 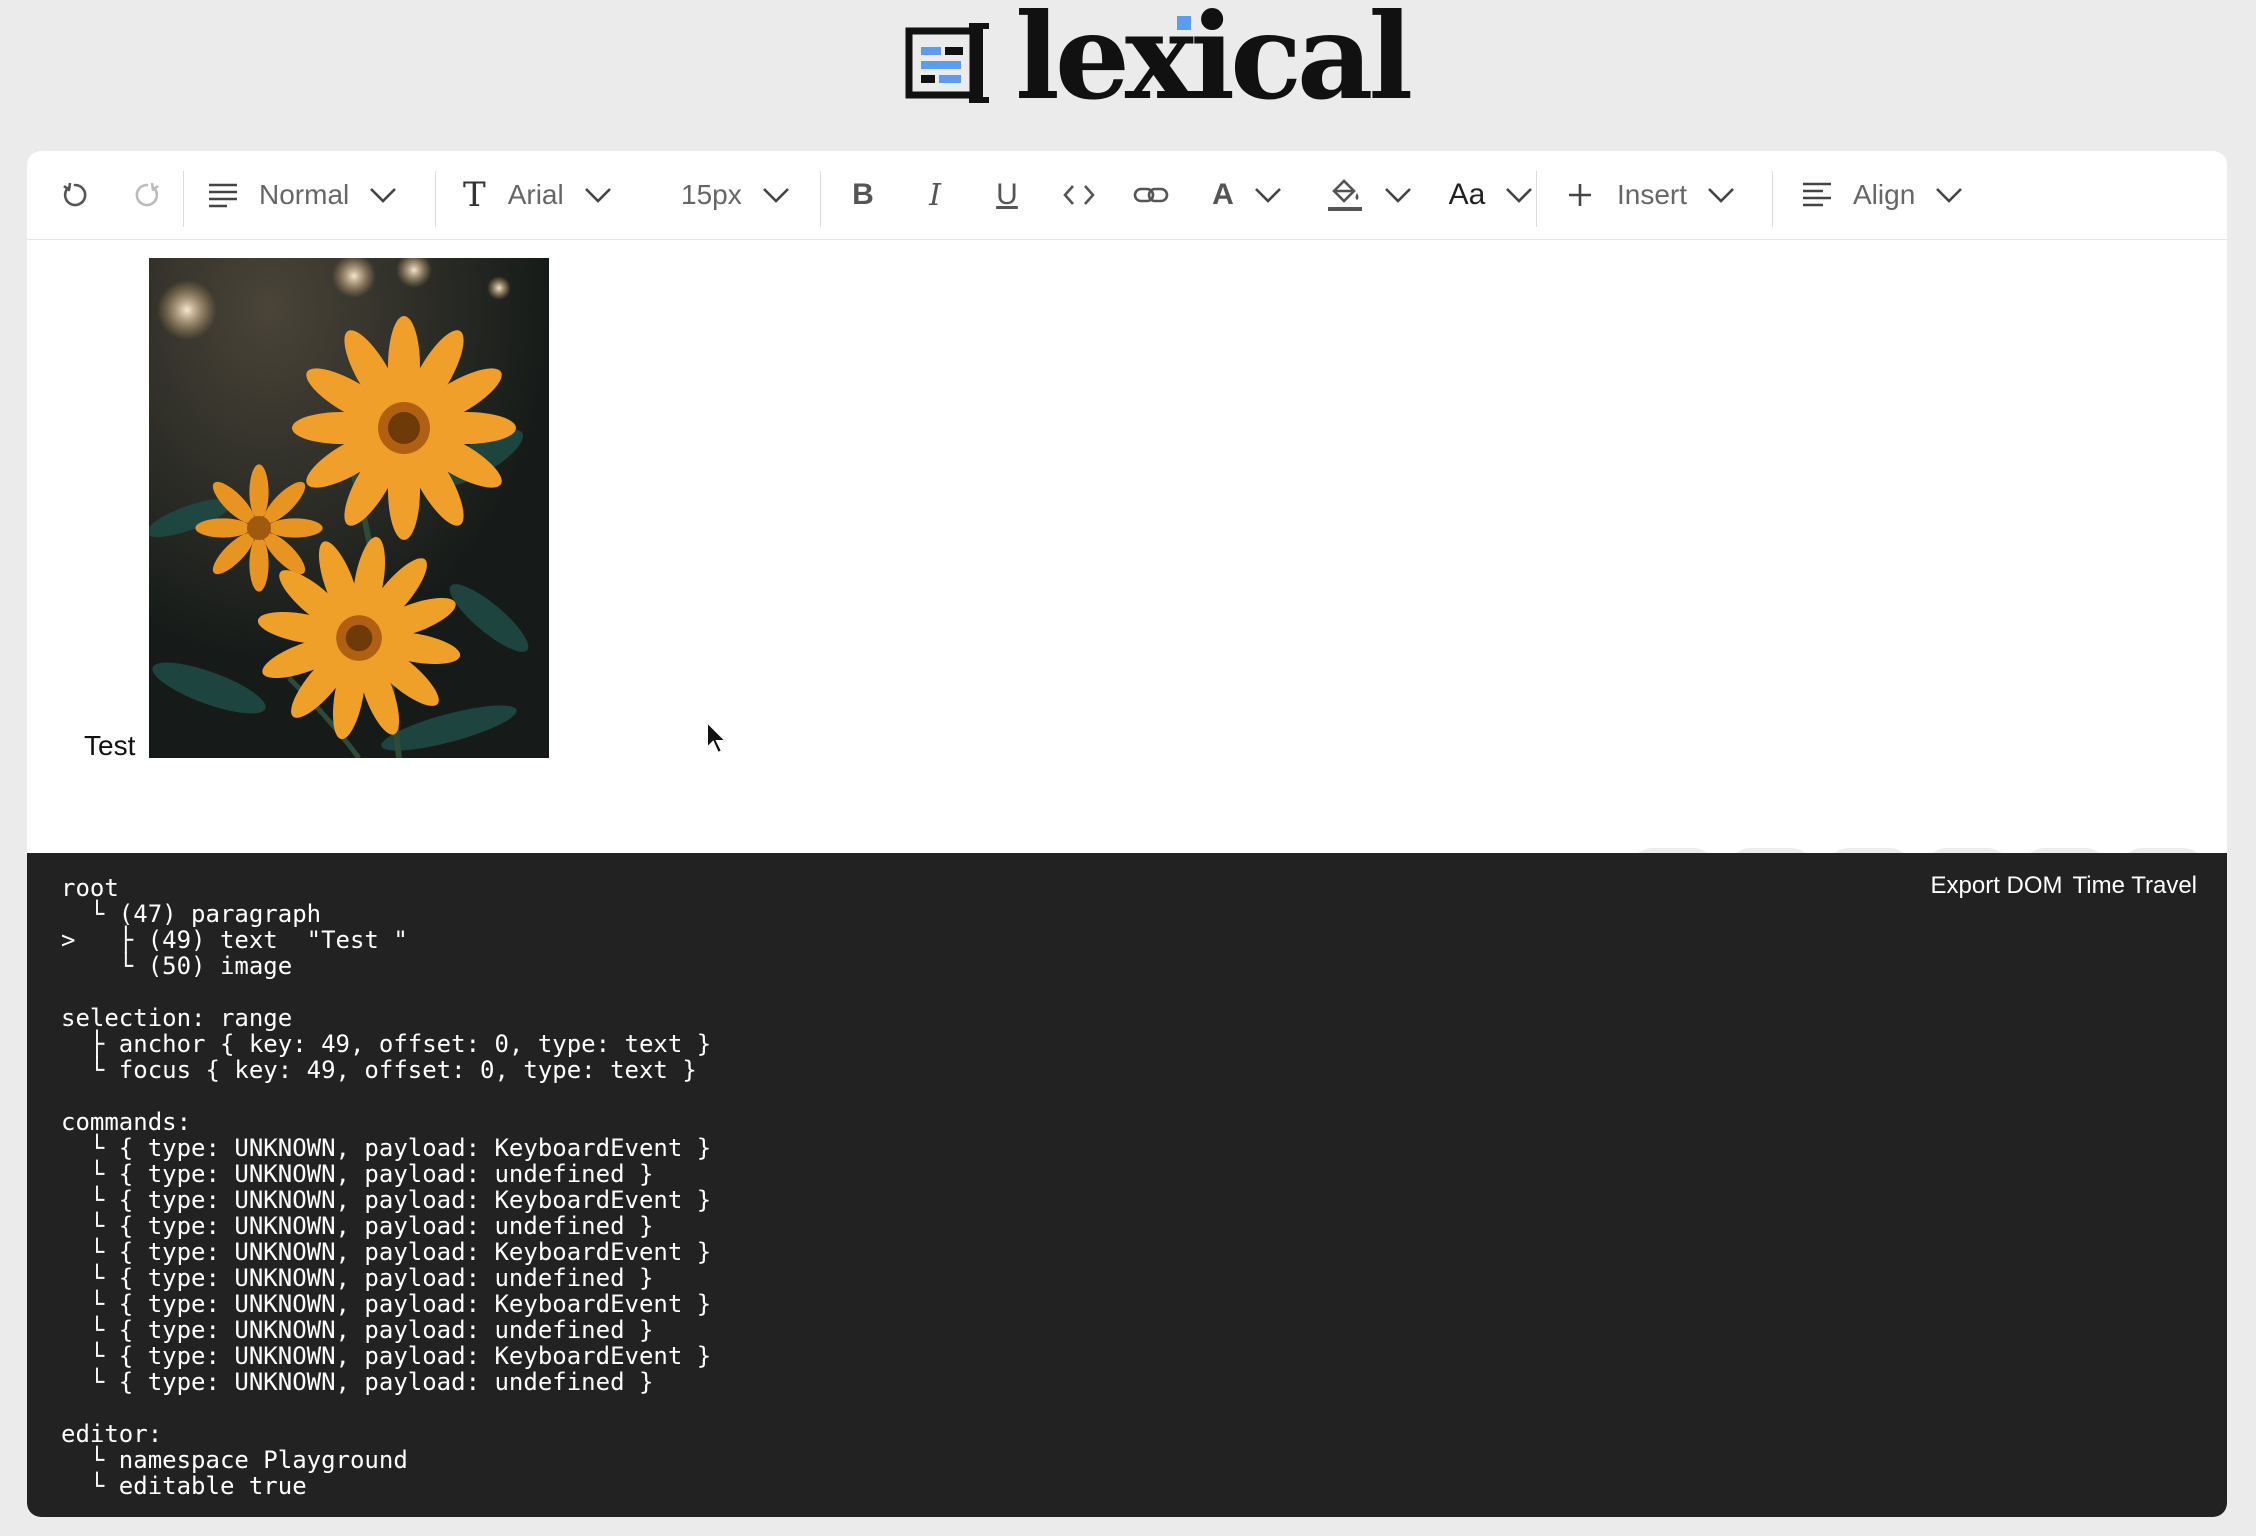 What do you see at coordinates (90, 888) in the screenshot?
I see `tree-line: root` at bounding box center [90, 888].